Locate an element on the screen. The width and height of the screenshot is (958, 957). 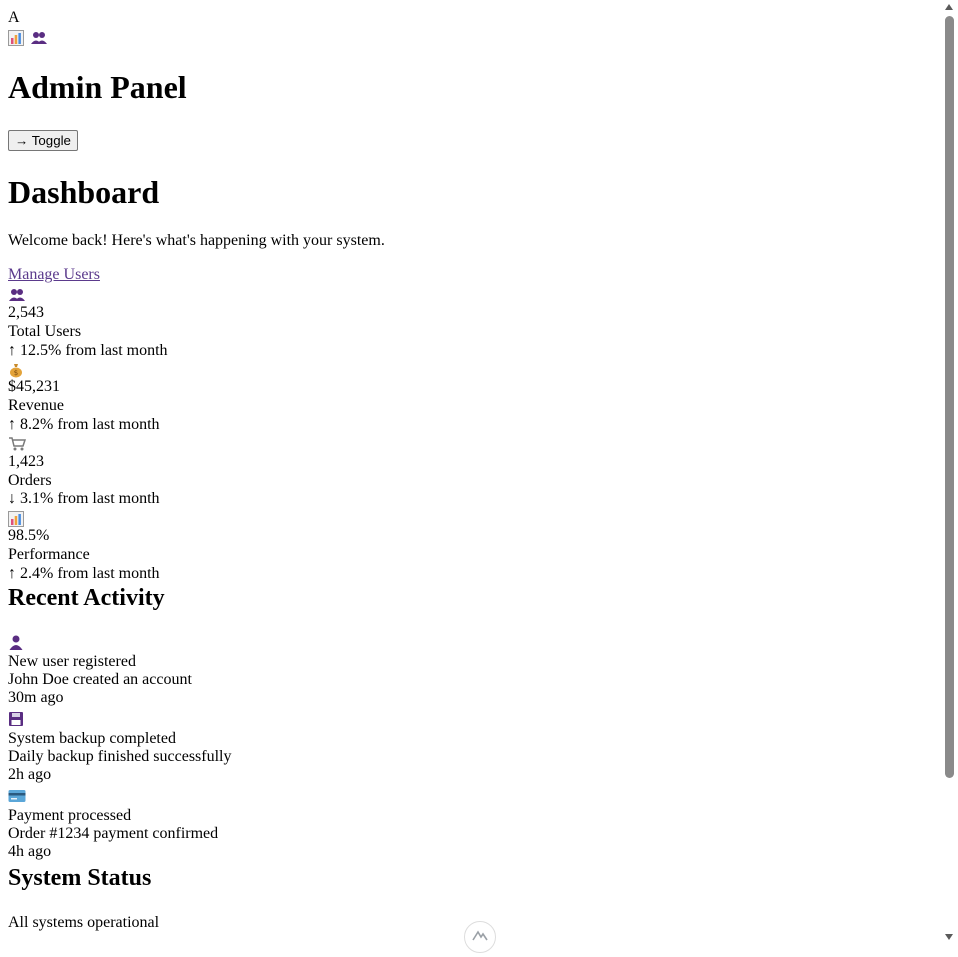
activity-title: System backup completed is located at coordinates (92, 738).